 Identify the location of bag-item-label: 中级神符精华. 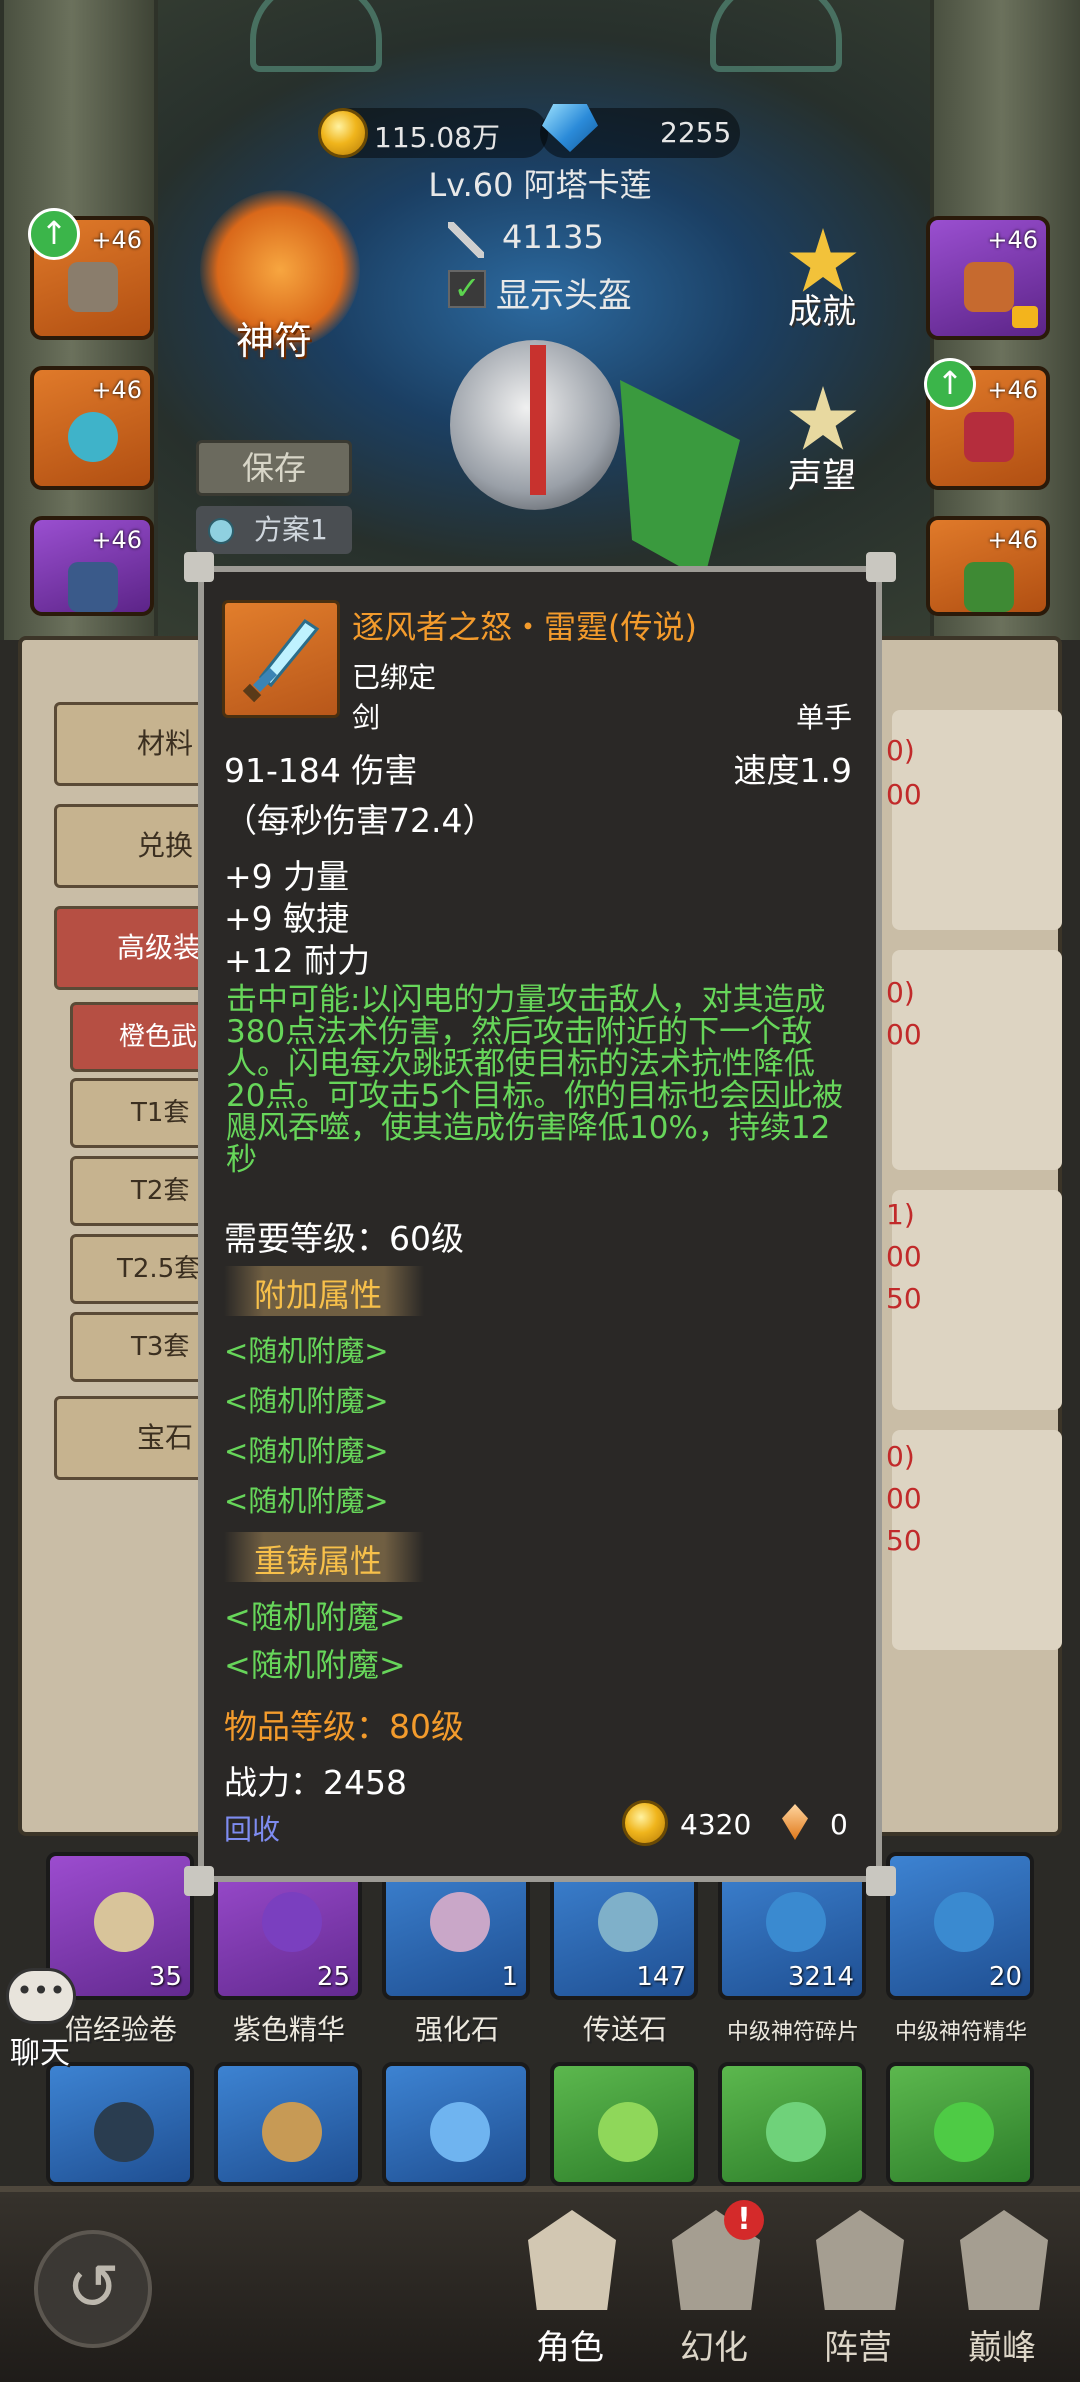
(960, 2032).